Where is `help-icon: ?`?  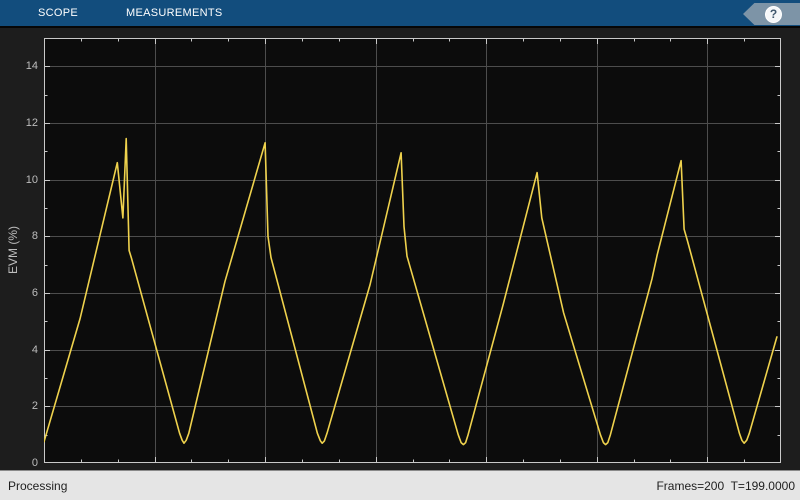
help-icon: ? is located at coordinates (773, 14).